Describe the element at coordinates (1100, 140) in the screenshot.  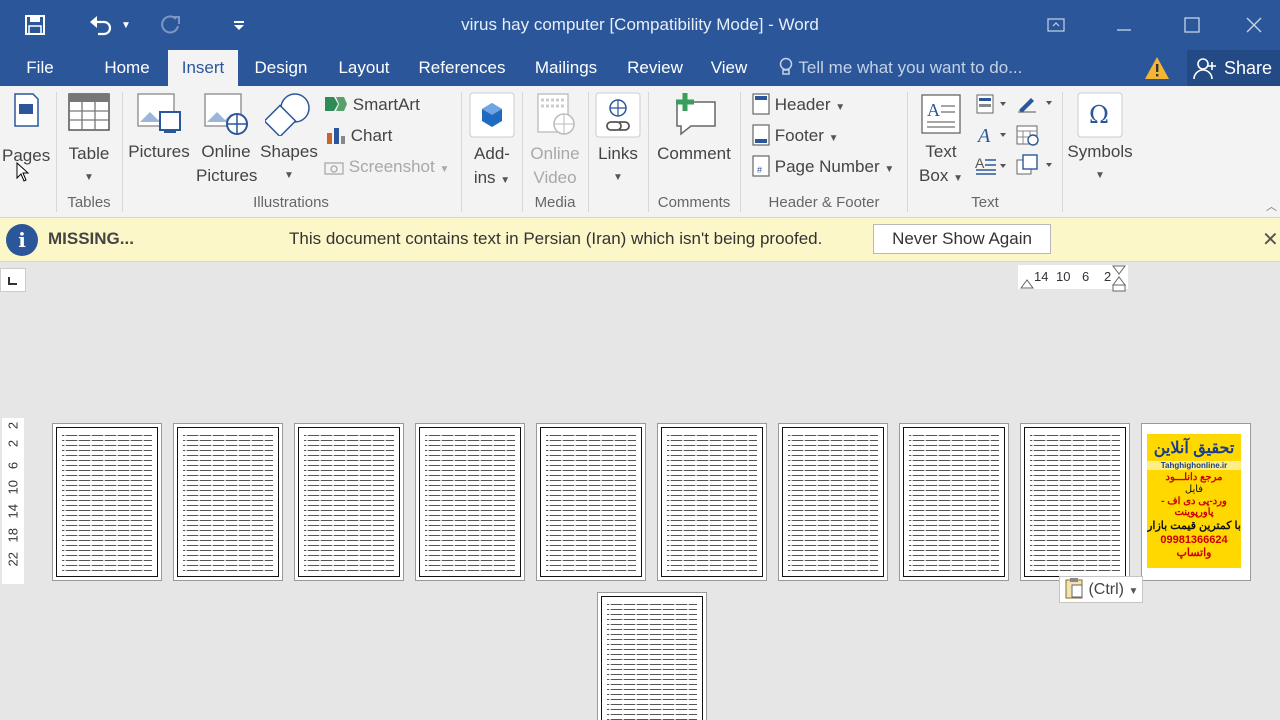
I see `symbols-button: Ω Symbols ▼` at that location.